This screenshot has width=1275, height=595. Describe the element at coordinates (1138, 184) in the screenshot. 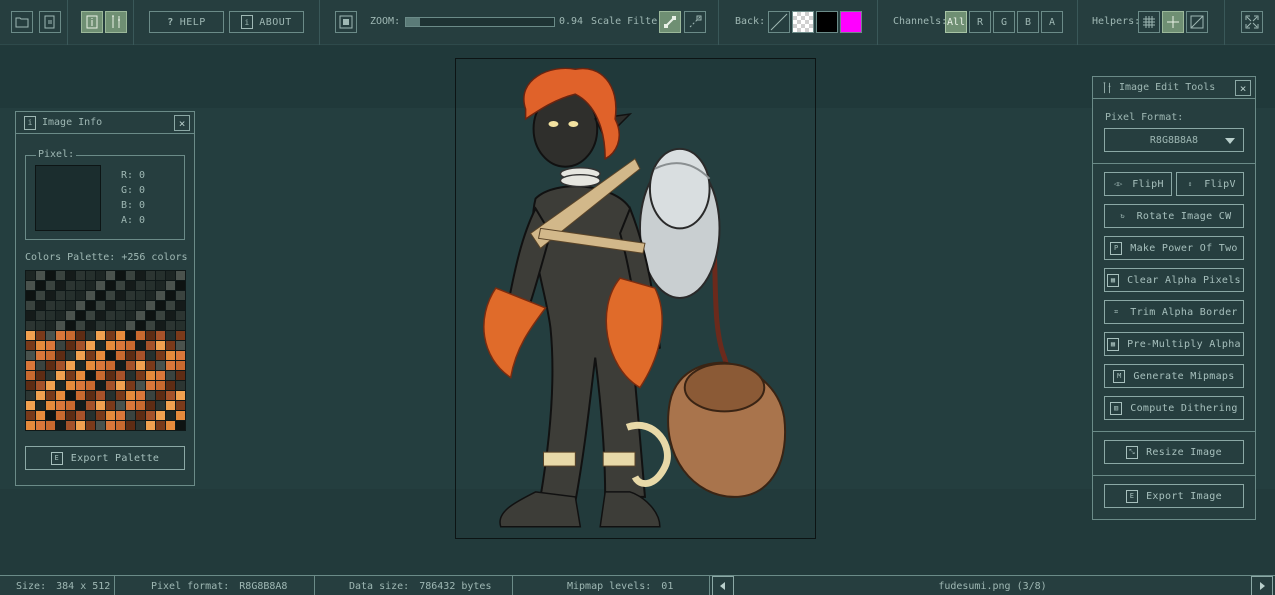

I see `flip-h-button: ◁▷ FlipH` at that location.